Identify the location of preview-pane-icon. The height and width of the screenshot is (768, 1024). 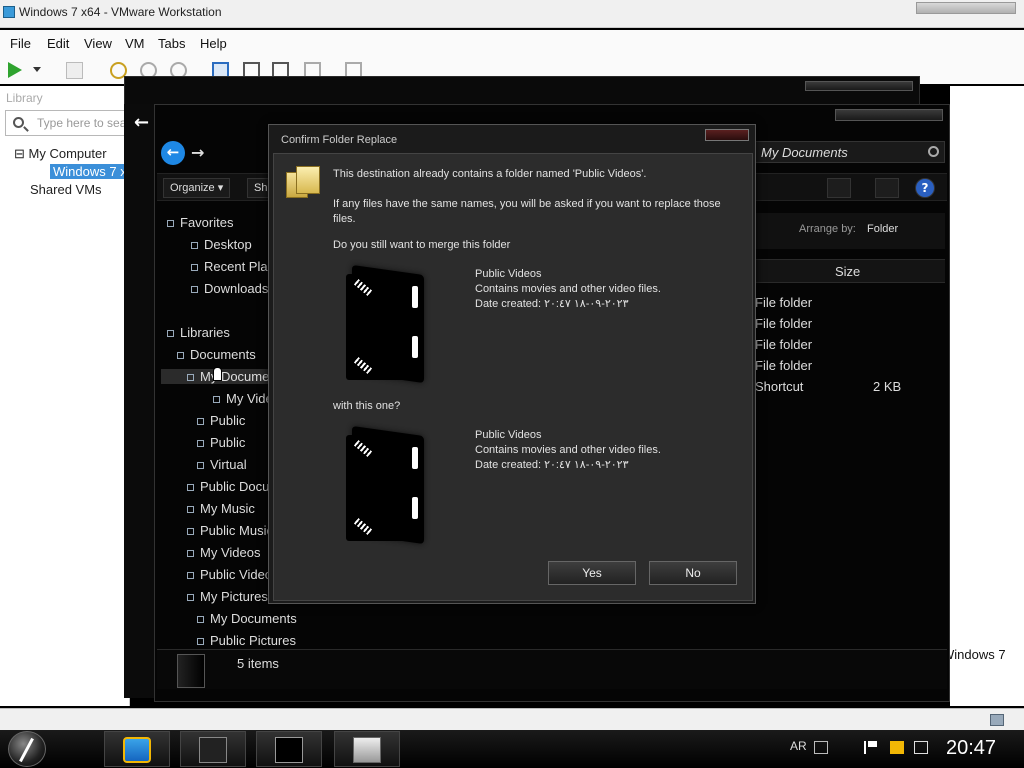
(887, 188).